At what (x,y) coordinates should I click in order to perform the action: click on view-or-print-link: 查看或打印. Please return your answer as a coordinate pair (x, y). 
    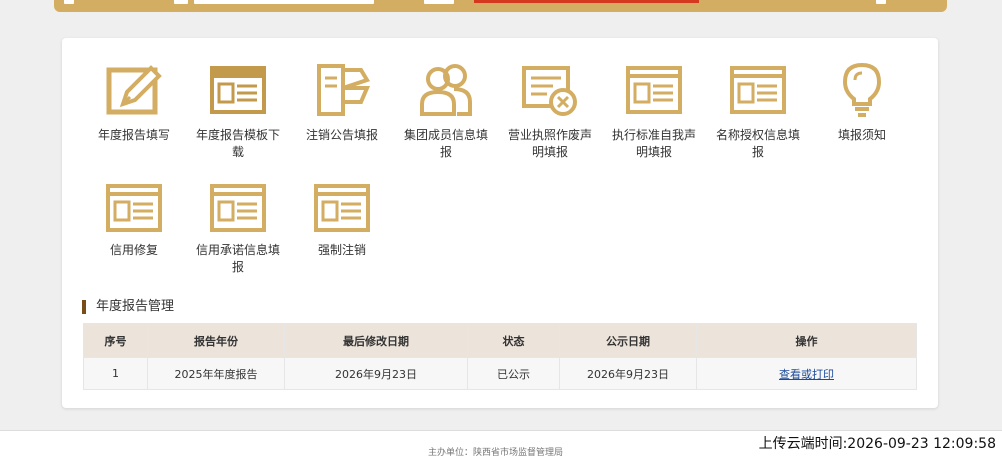
    Looking at the image, I should click on (806, 374).